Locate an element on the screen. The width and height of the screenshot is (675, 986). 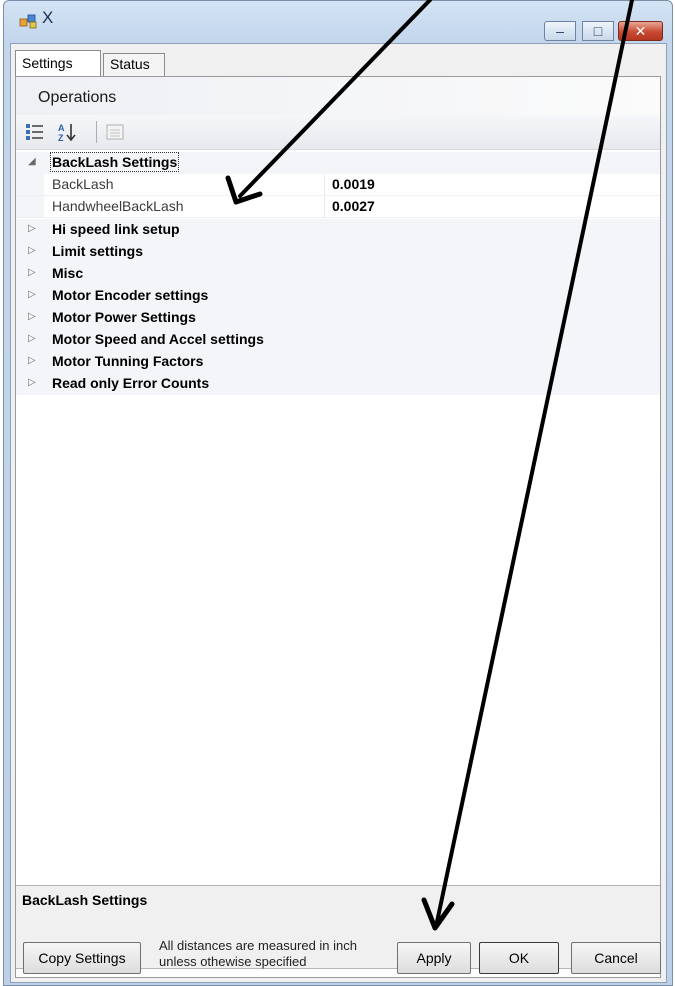
apply-button: Apply is located at coordinates (434, 958).